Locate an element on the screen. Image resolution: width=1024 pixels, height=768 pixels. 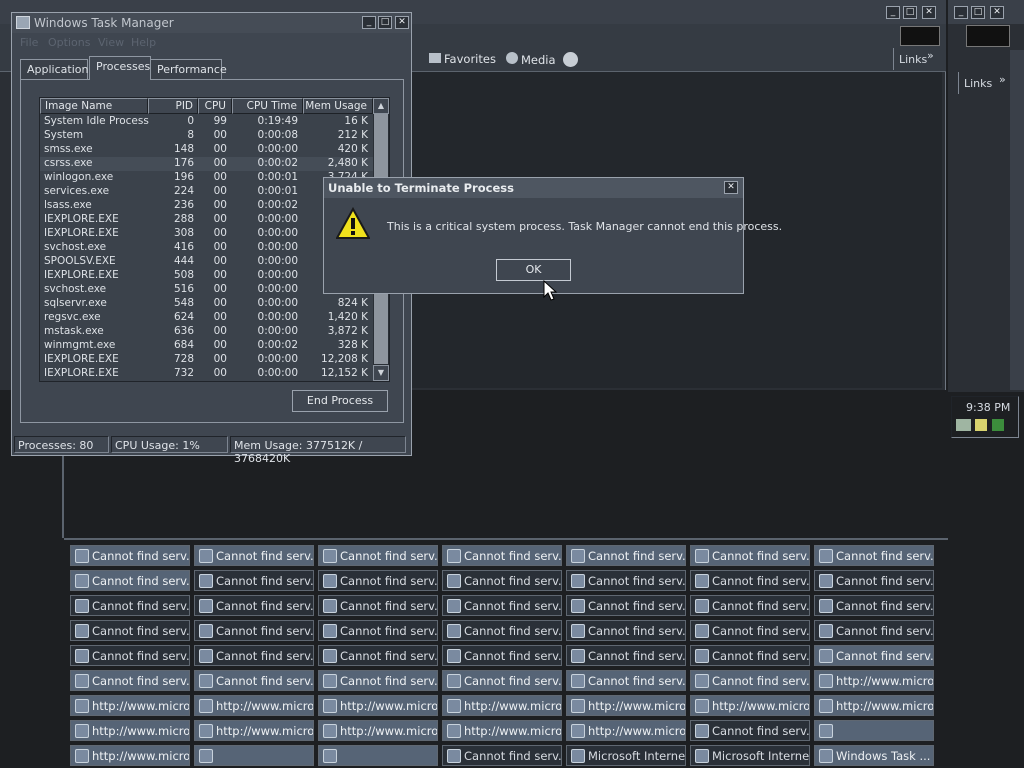
process-row: IEXPLORE.EXE 728 00 0:00:00 12,208 K is located at coordinates (206, 360).